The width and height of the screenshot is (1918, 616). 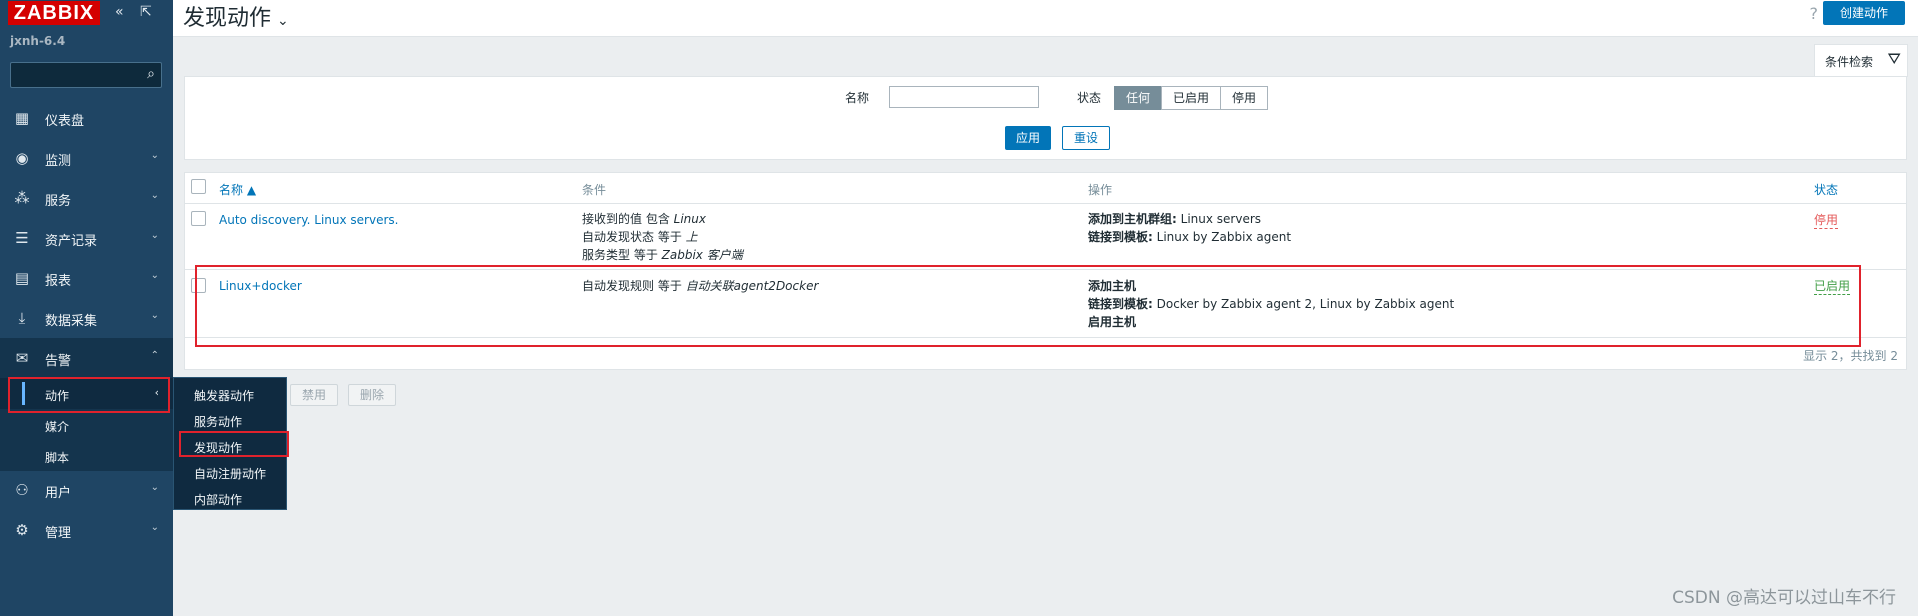 What do you see at coordinates (1045, 118) in the screenshot?
I see `filter-panel: 名称 状态 任何 已启用 停用 应用 重设` at bounding box center [1045, 118].